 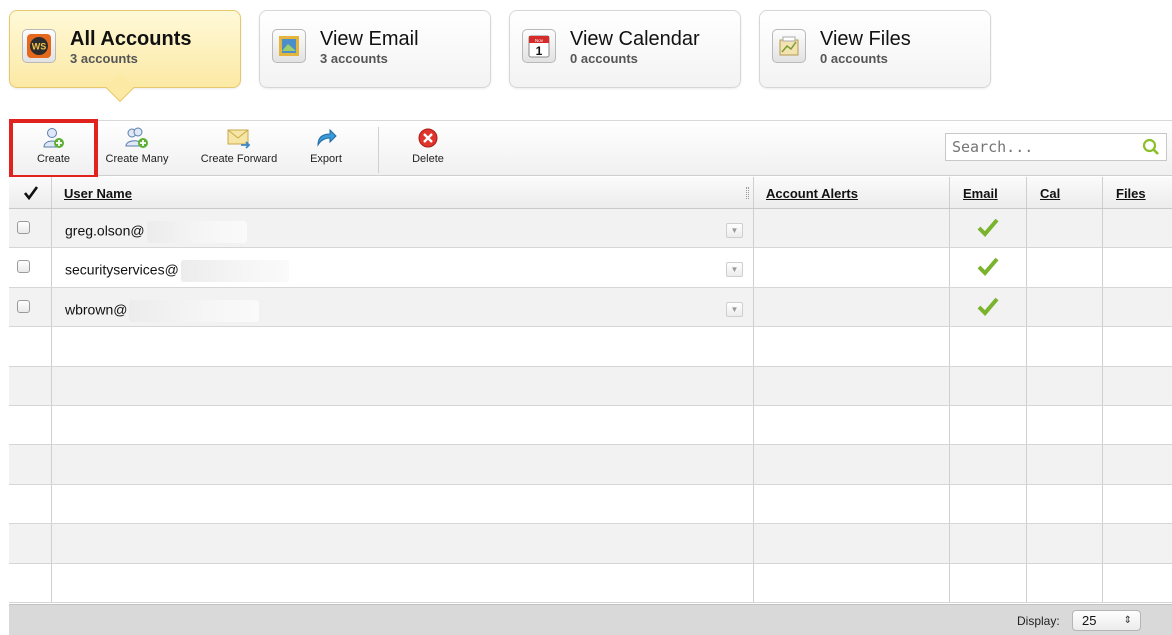 I want to click on tab-view-calendar: Nov 1 View Calendar 0 accounts, so click(x=625, y=49).